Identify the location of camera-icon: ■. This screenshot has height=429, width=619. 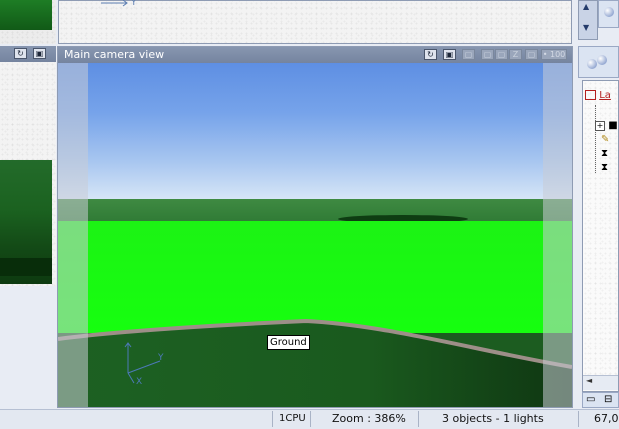
(613, 125).